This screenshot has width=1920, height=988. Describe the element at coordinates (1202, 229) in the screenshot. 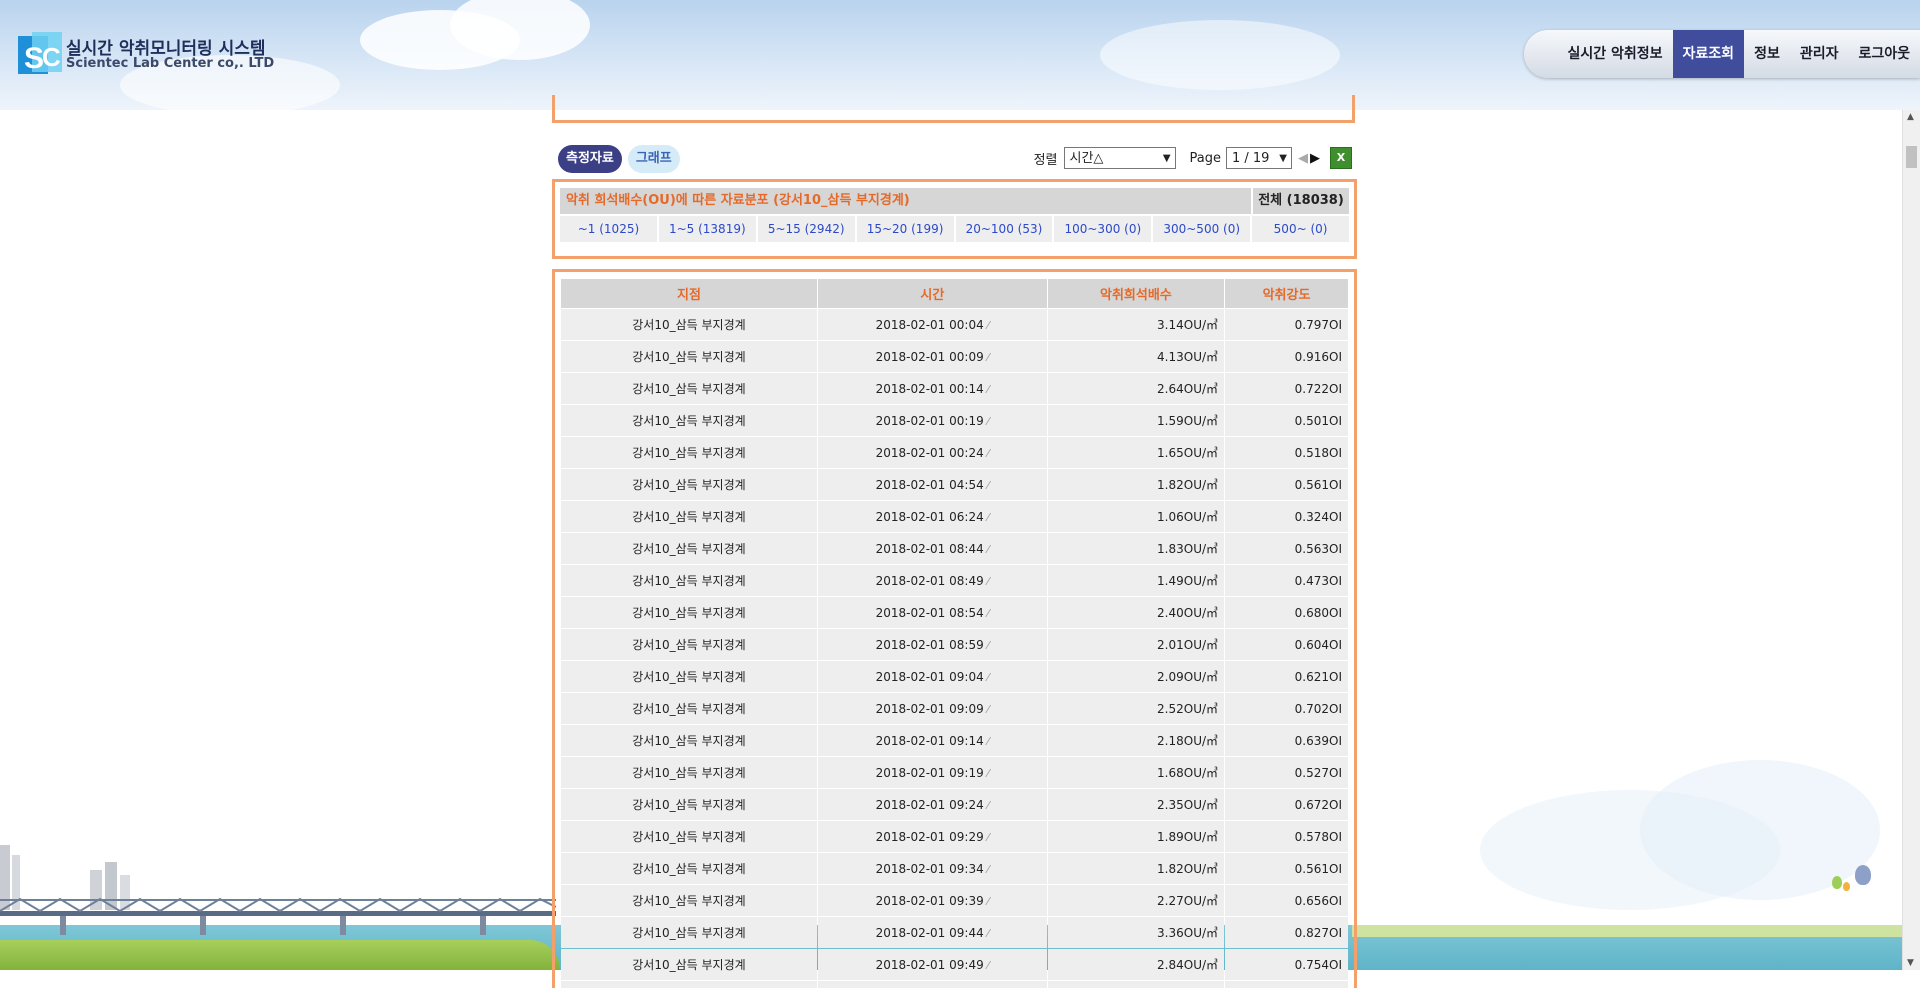

I see `distribution-bucket: 300~500 (0)` at that location.